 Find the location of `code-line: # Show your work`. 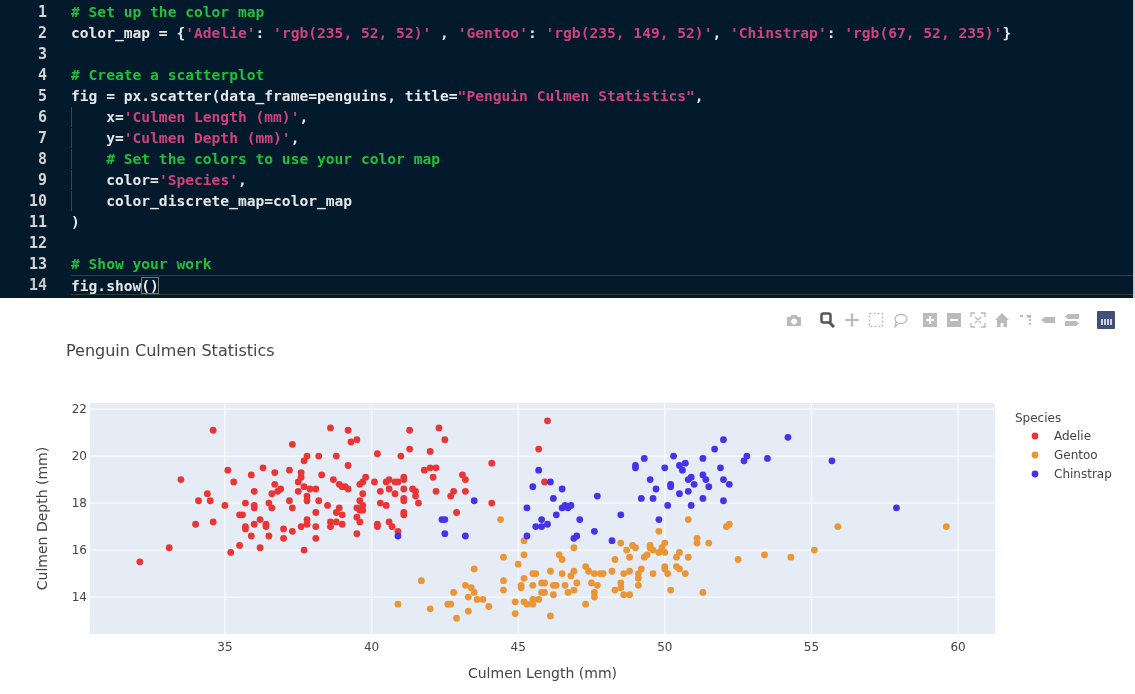

code-line: # Show your work is located at coordinates (602, 263).